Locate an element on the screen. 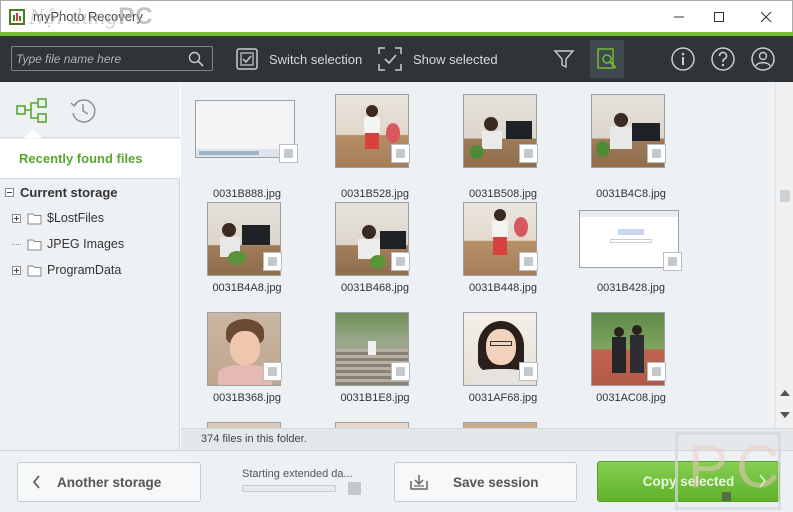  status-bar: 374 files in this folder. is located at coordinates (487, 439).